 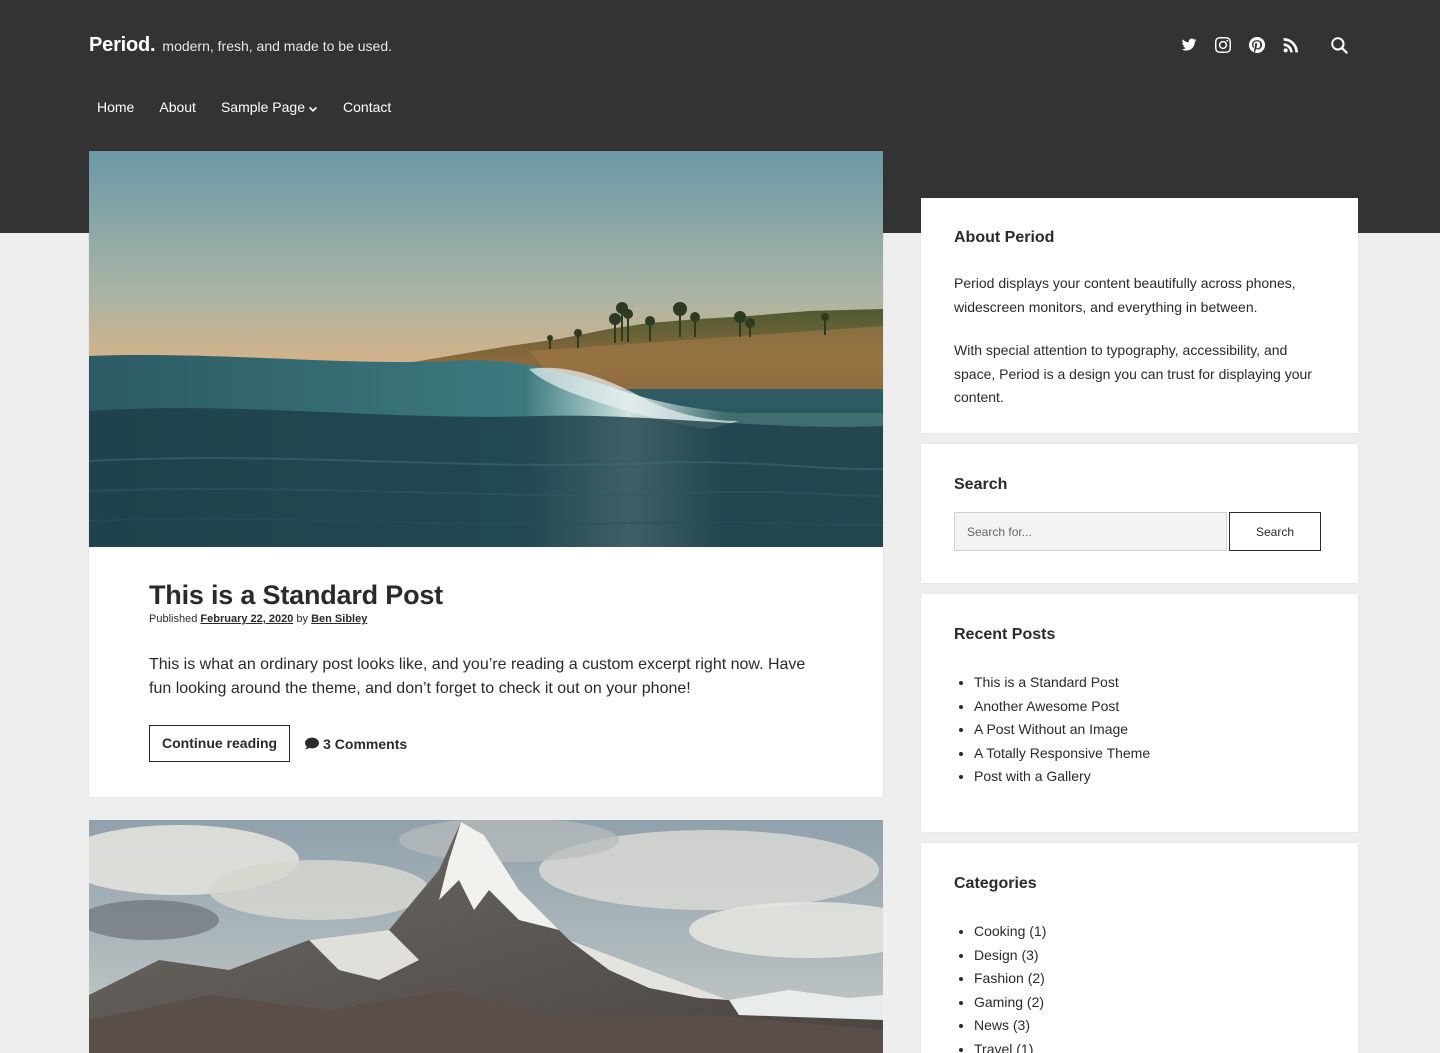 I want to click on comments-link: 3 Comments, so click(x=356, y=744).